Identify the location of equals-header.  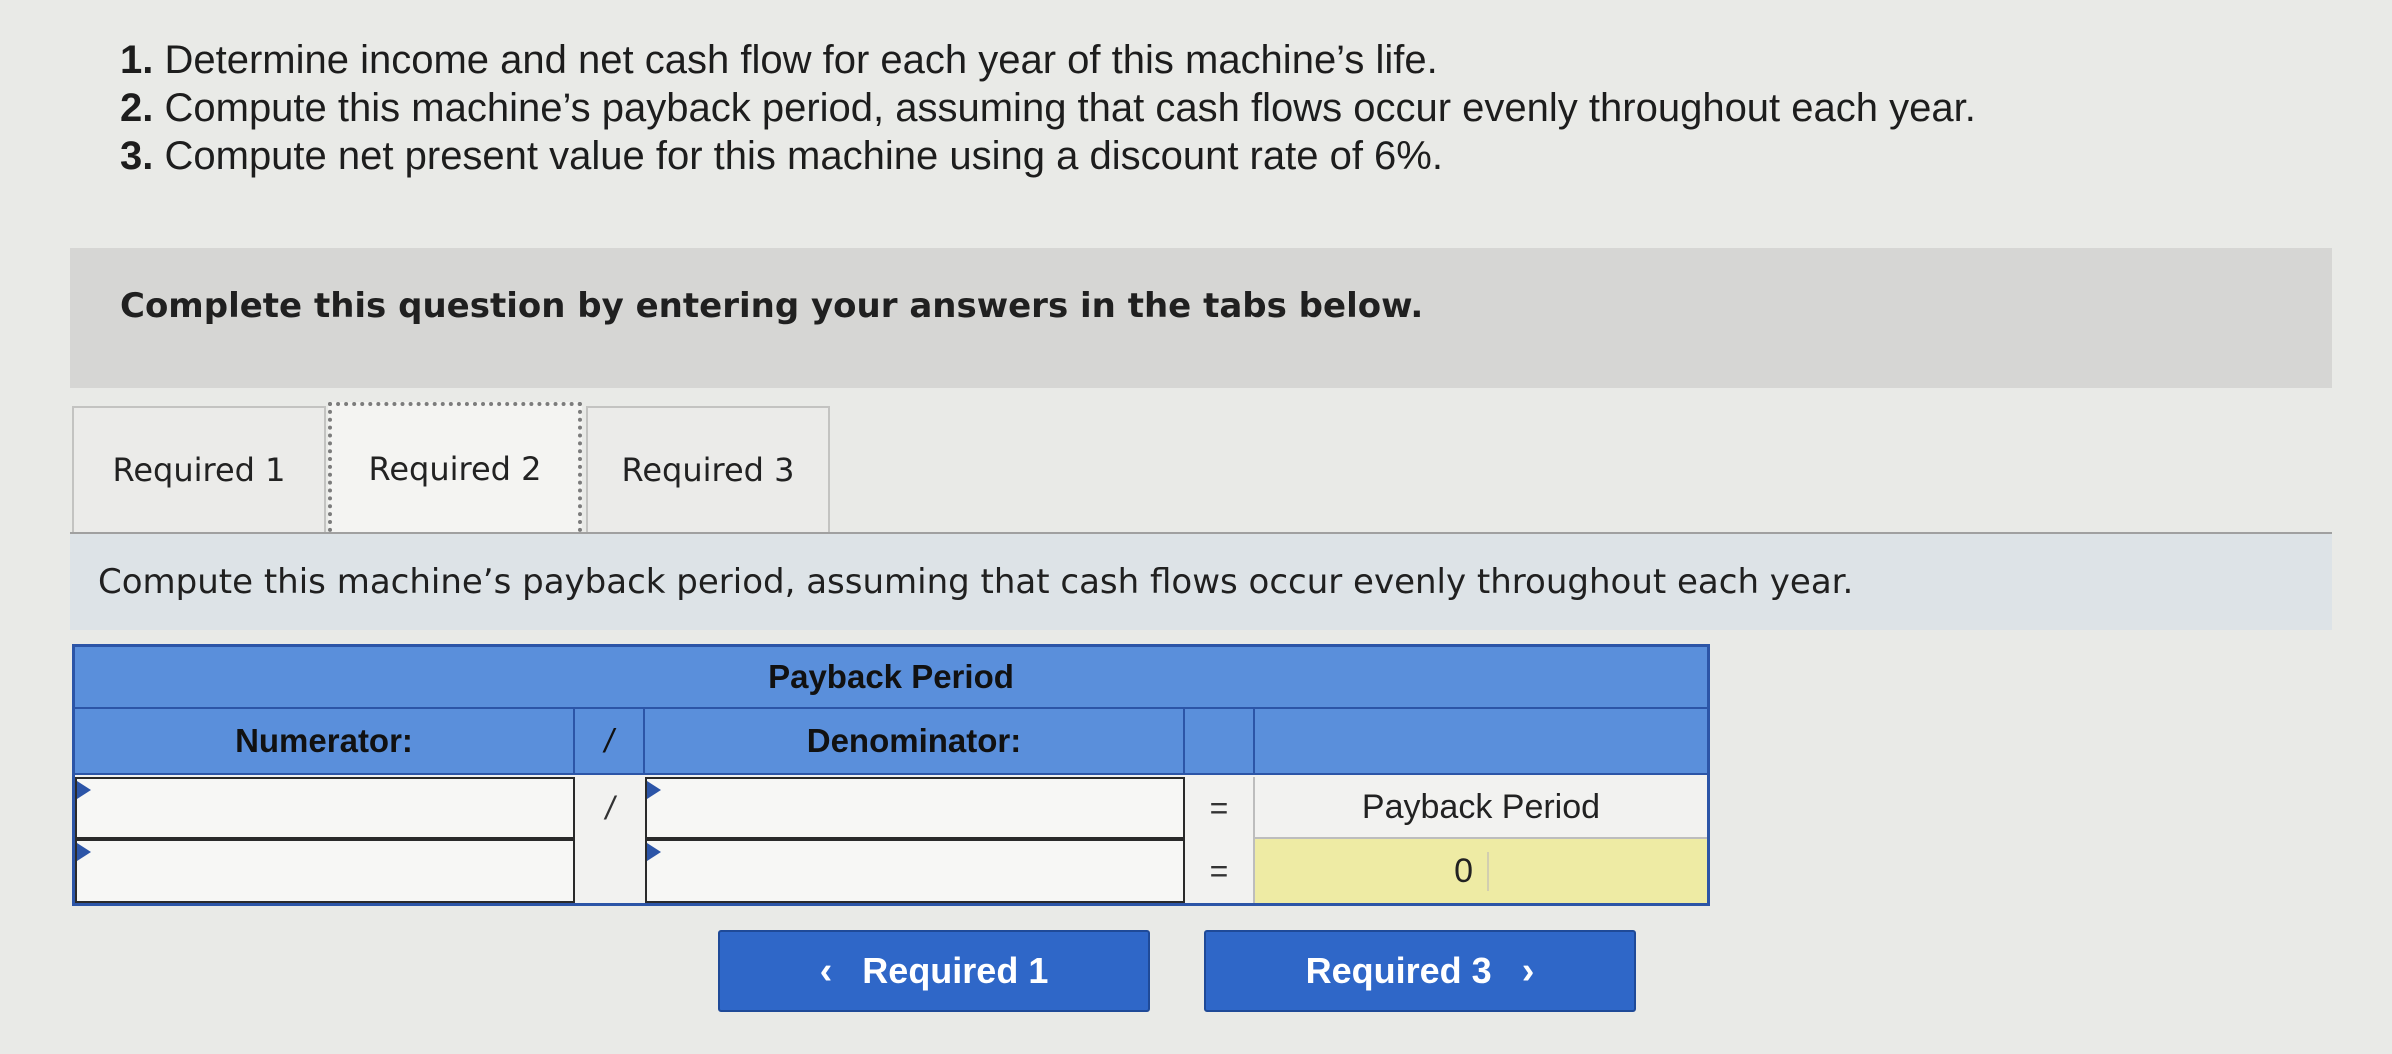
(1220, 742).